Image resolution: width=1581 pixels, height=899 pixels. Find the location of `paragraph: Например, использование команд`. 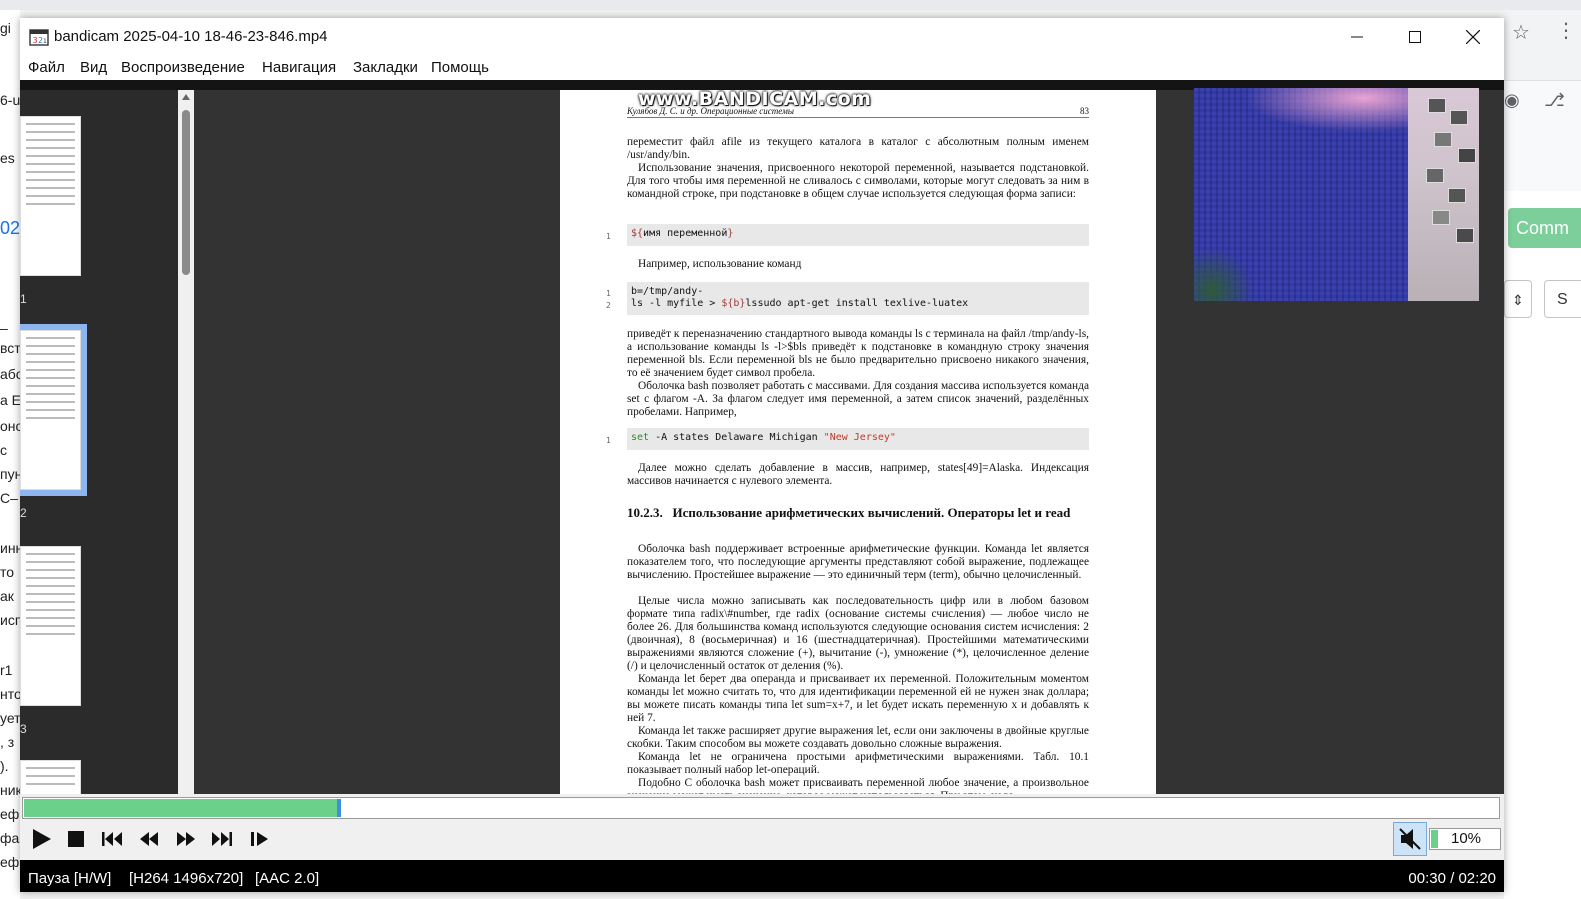

paragraph: Например, использование команд is located at coordinates (720, 264).